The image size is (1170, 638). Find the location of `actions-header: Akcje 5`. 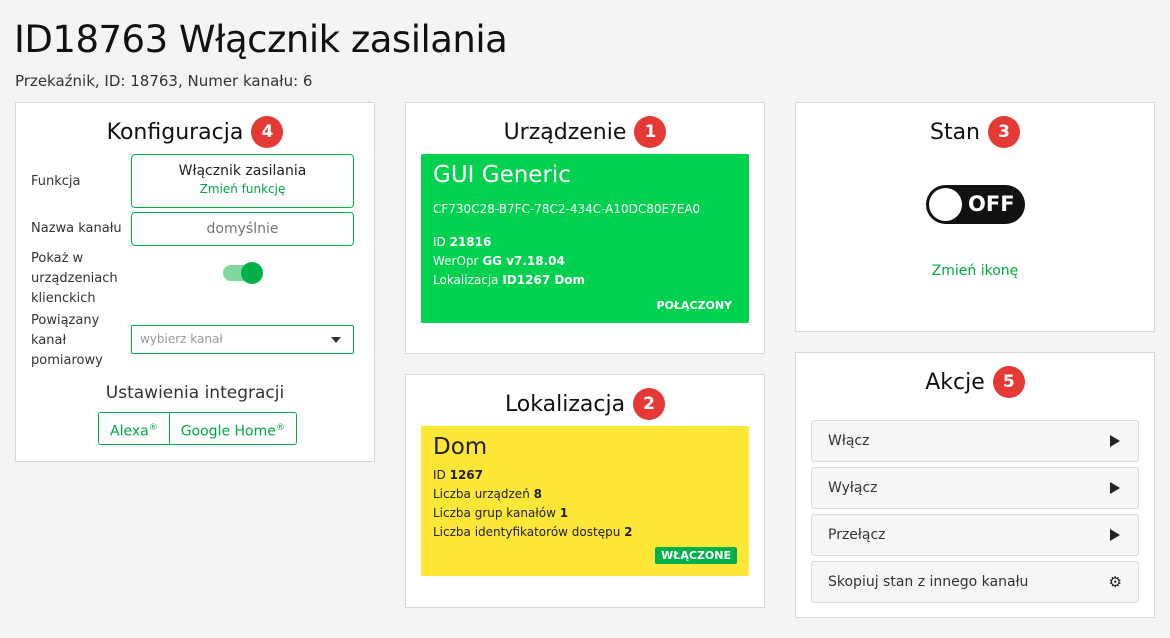

actions-header: Akcje 5 is located at coordinates (975, 382).